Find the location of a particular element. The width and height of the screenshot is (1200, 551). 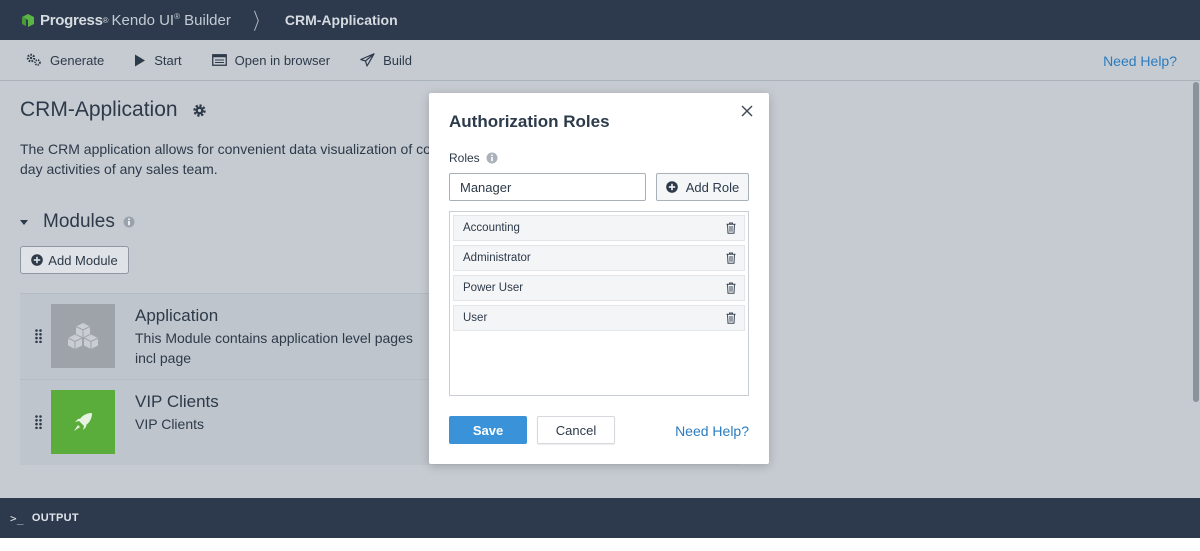

play-icon is located at coordinates (140, 60).